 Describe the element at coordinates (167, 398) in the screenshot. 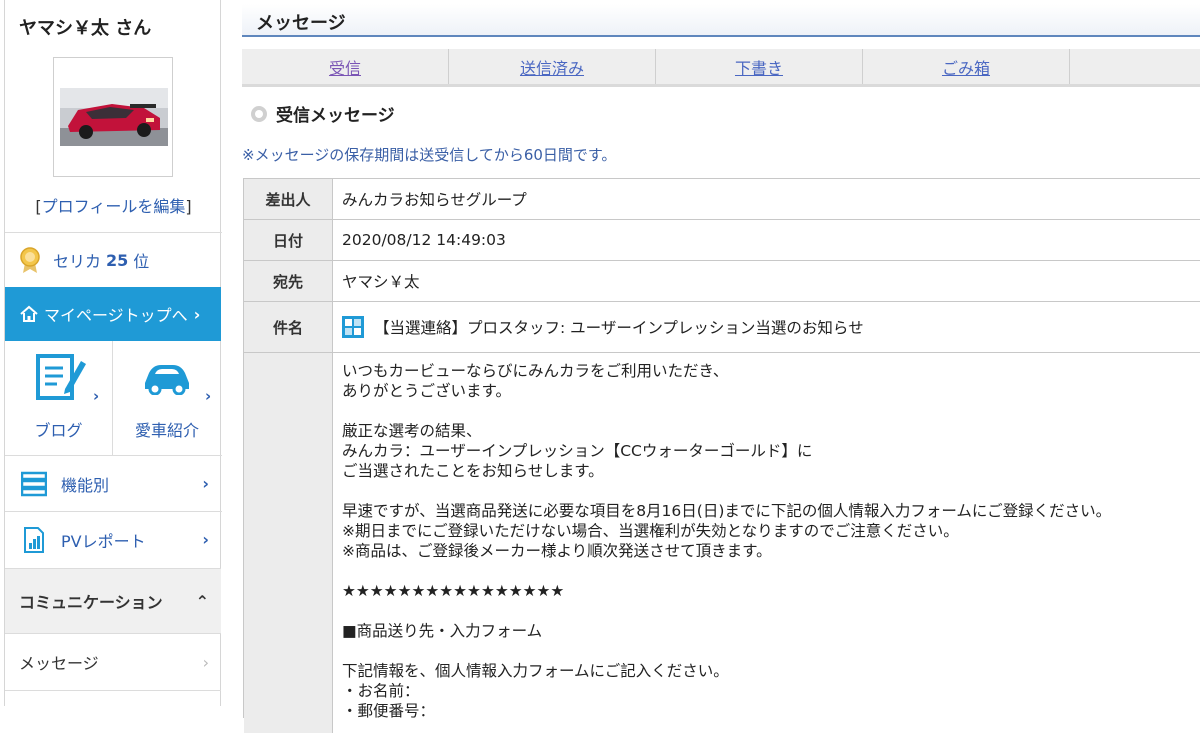

I see `car-intro-tile: › 愛車紹介` at that location.